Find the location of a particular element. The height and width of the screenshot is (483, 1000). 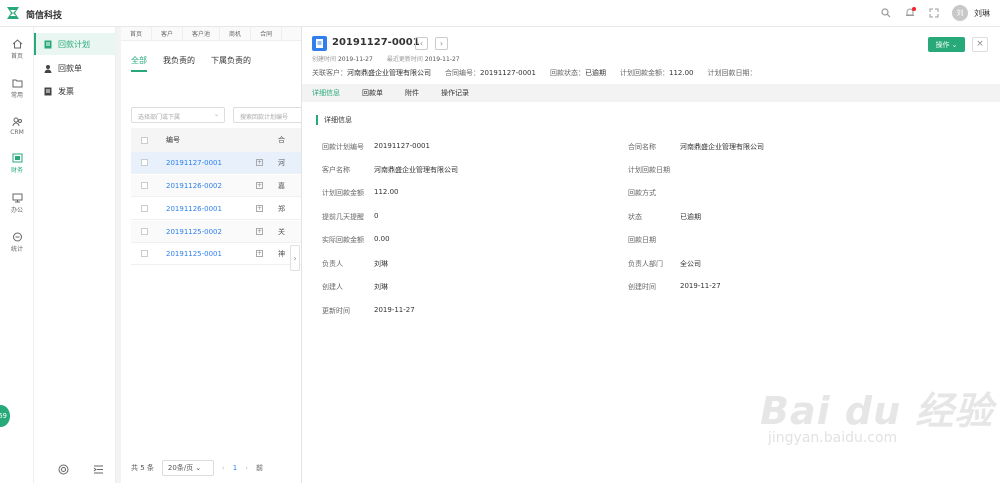

crumb-customer: 客户 is located at coordinates (168, 33).